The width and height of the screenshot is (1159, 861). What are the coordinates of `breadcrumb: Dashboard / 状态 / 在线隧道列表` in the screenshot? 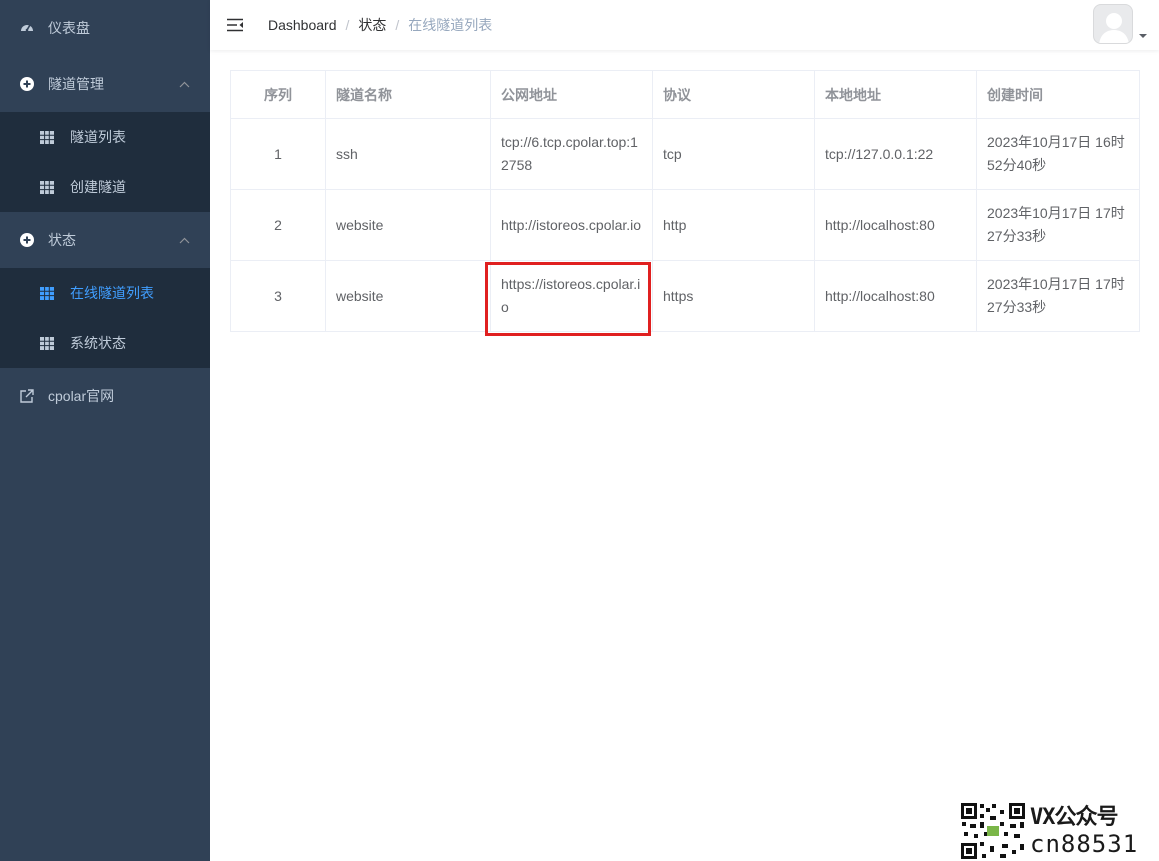 It's located at (380, 25).